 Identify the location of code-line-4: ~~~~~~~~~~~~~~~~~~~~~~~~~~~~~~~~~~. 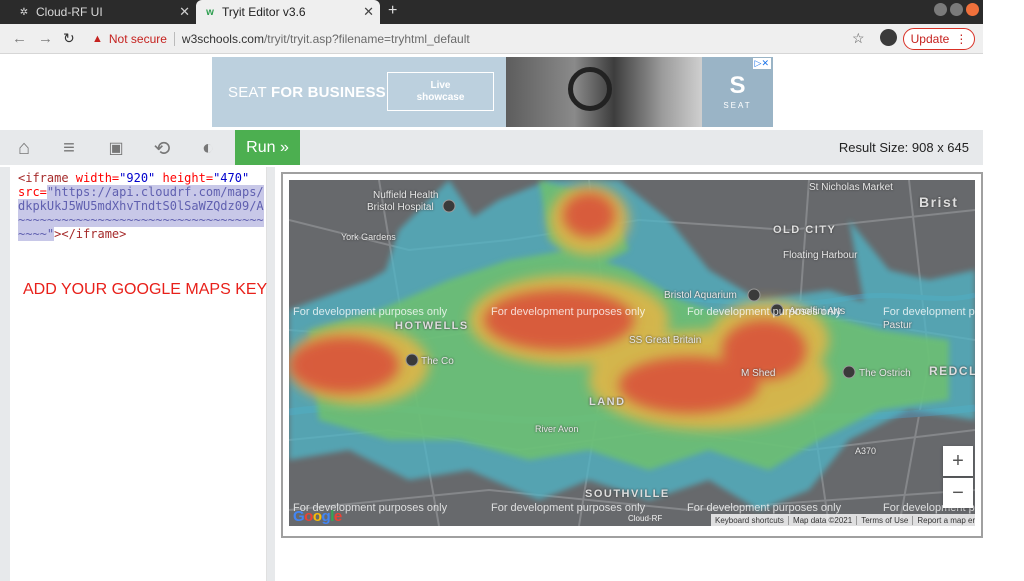
(142, 220).